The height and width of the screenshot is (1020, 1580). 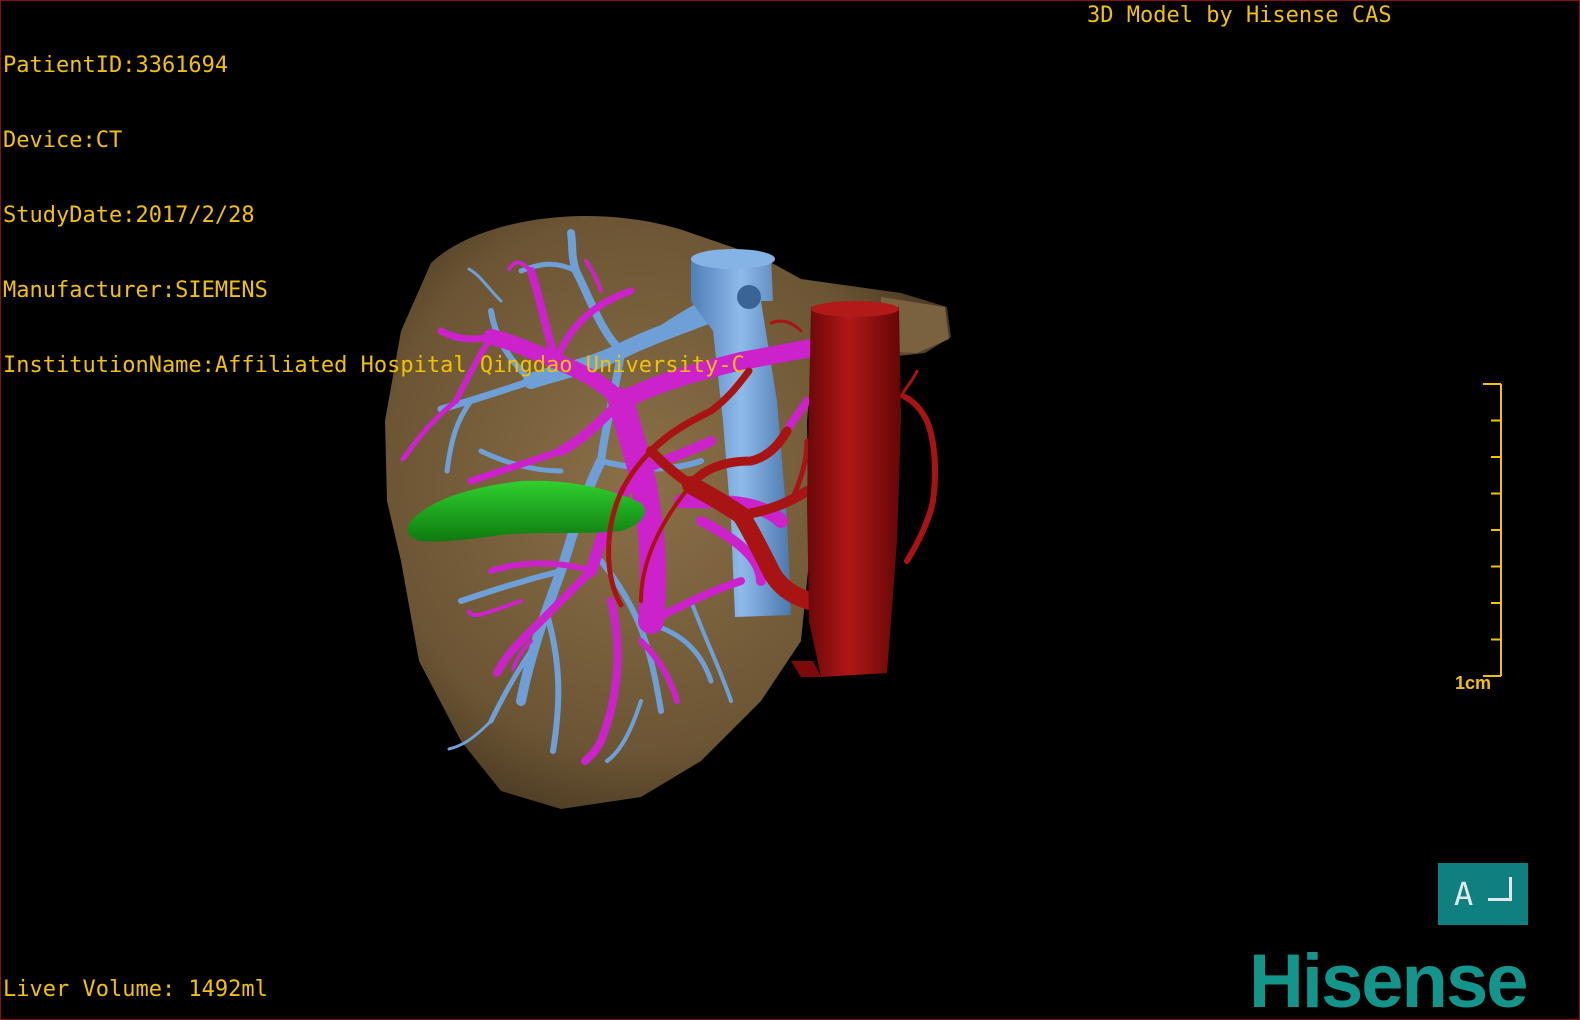 What do you see at coordinates (135, 290) in the screenshot?
I see `manufacturer: Manufacturer:SIEMENS` at bounding box center [135, 290].